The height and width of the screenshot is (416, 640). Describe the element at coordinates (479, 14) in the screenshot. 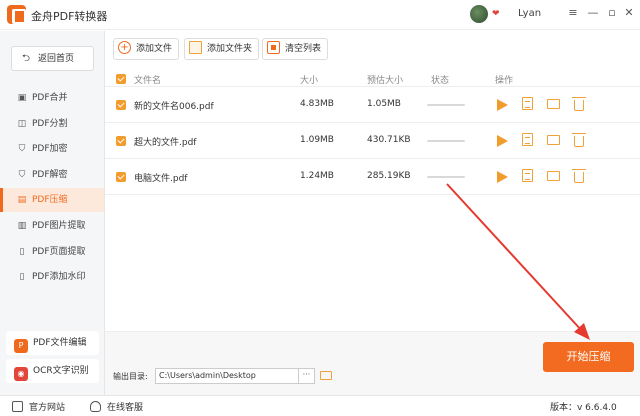

I see `user-avatar` at that location.